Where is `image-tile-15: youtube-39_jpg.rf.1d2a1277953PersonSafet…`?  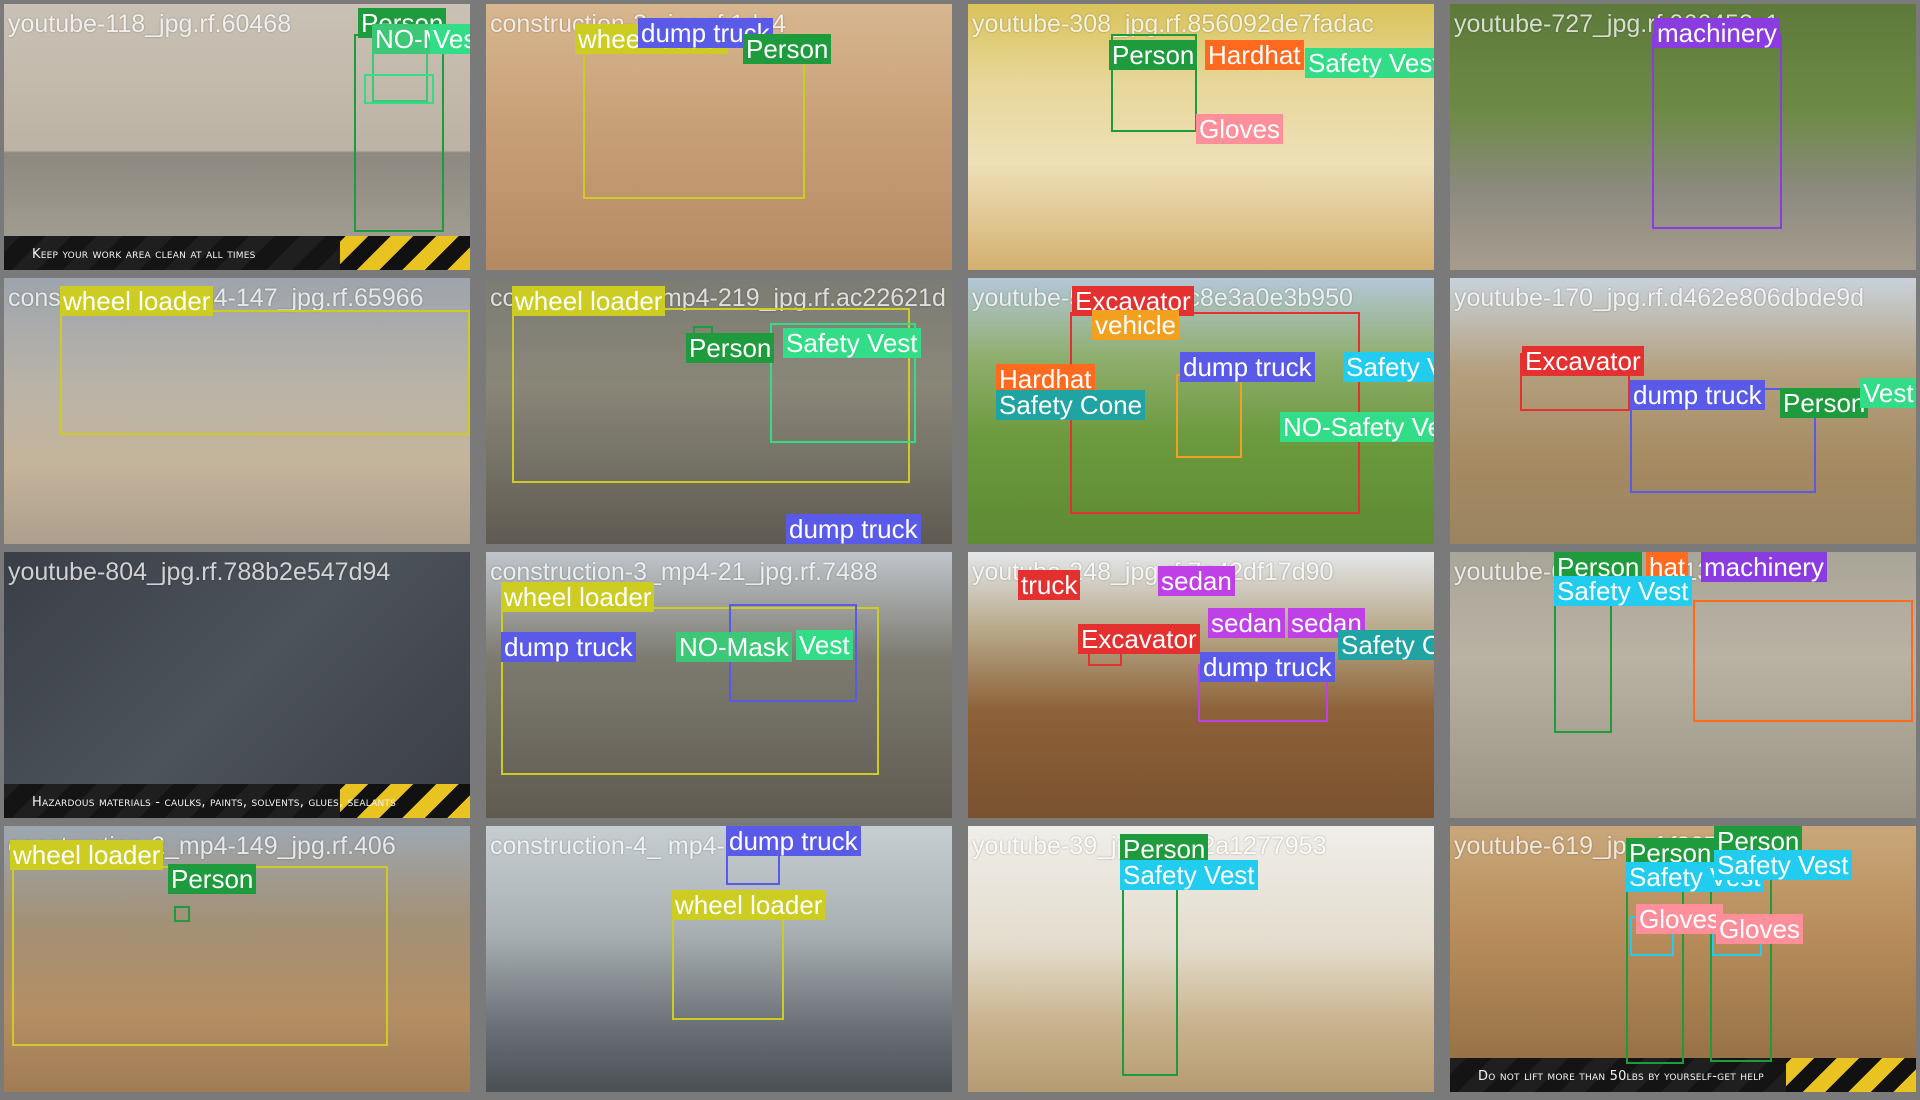
image-tile-15: youtube-39_jpg.rf.1d2a1277953PersonSafet… is located at coordinates (1201, 959).